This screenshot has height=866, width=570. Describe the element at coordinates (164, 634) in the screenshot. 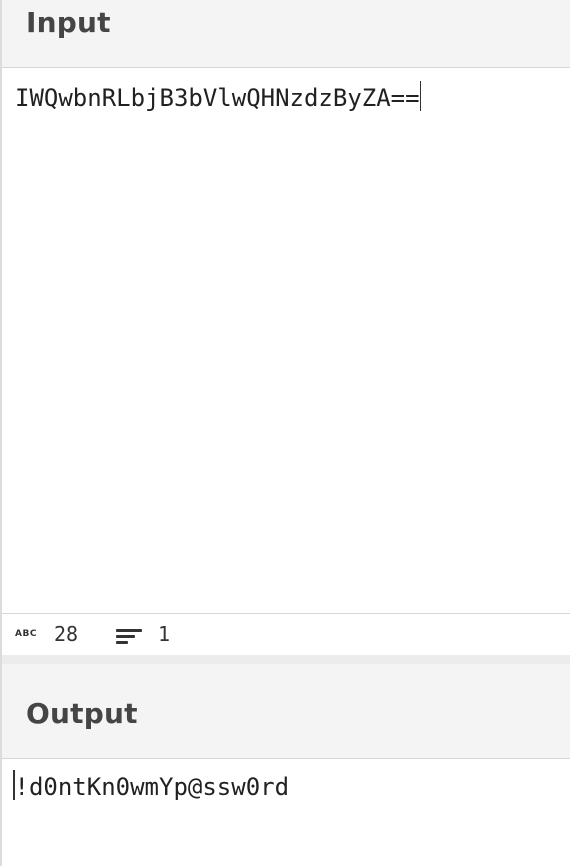

I see `lines-value: 1` at that location.